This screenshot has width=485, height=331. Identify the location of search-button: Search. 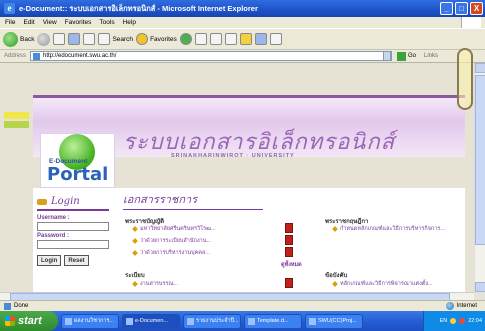
(115, 39).